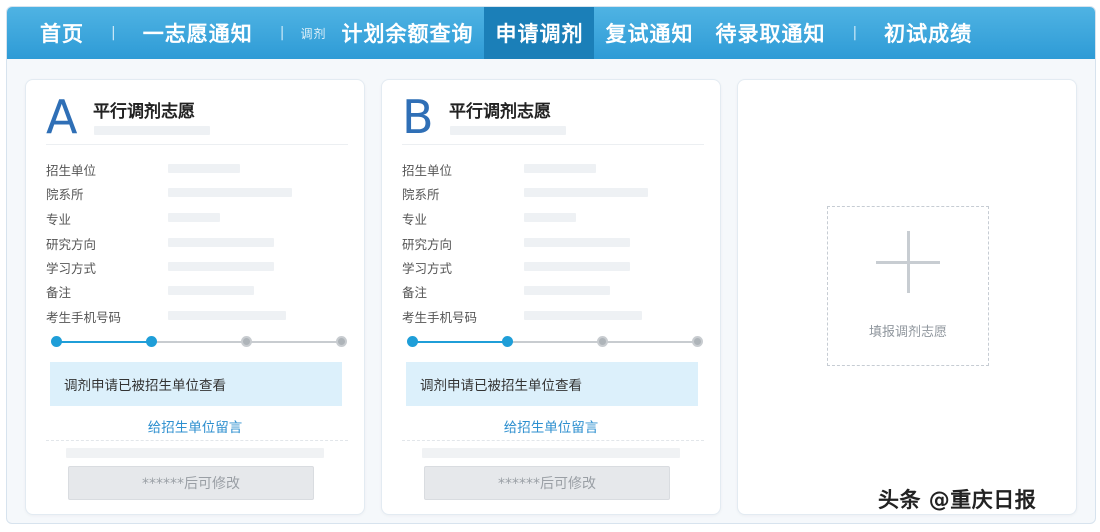  I want to click on card-letter: B, so click(418, 117).